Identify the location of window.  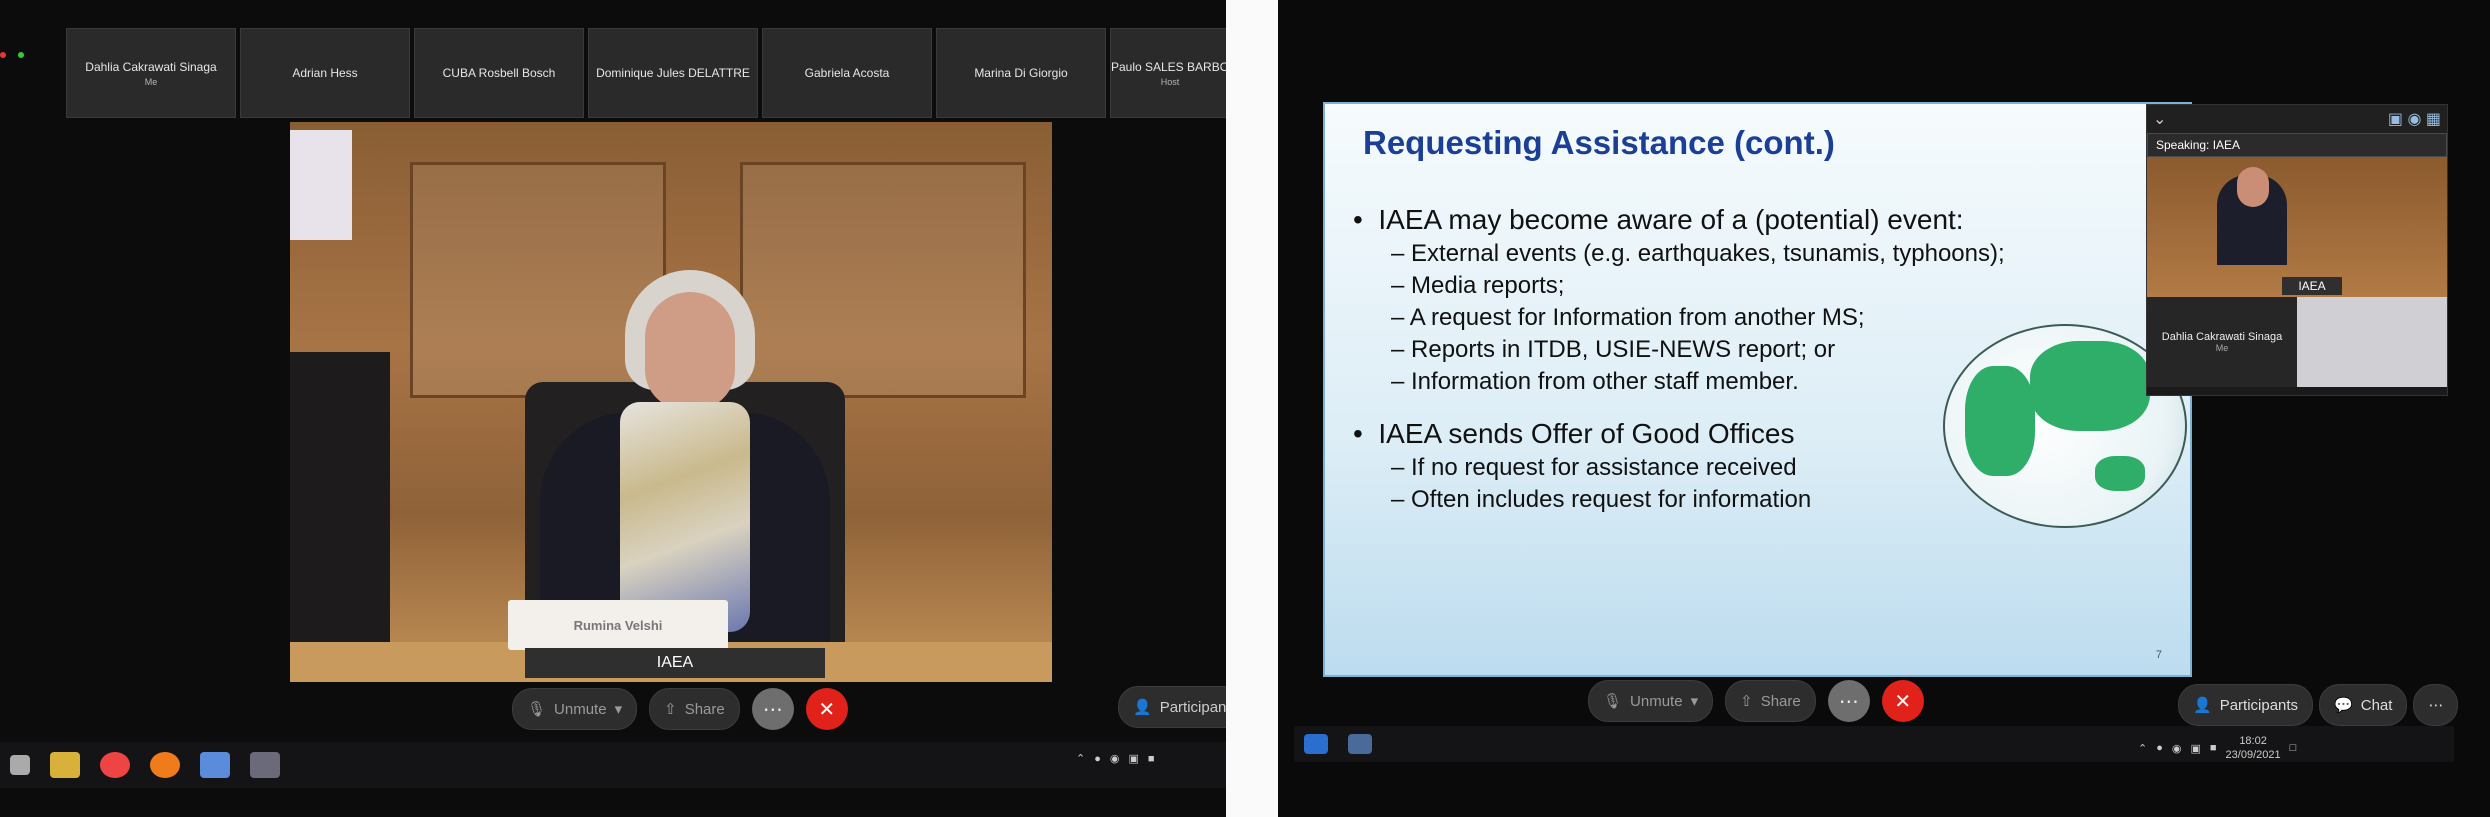
(321, 185).